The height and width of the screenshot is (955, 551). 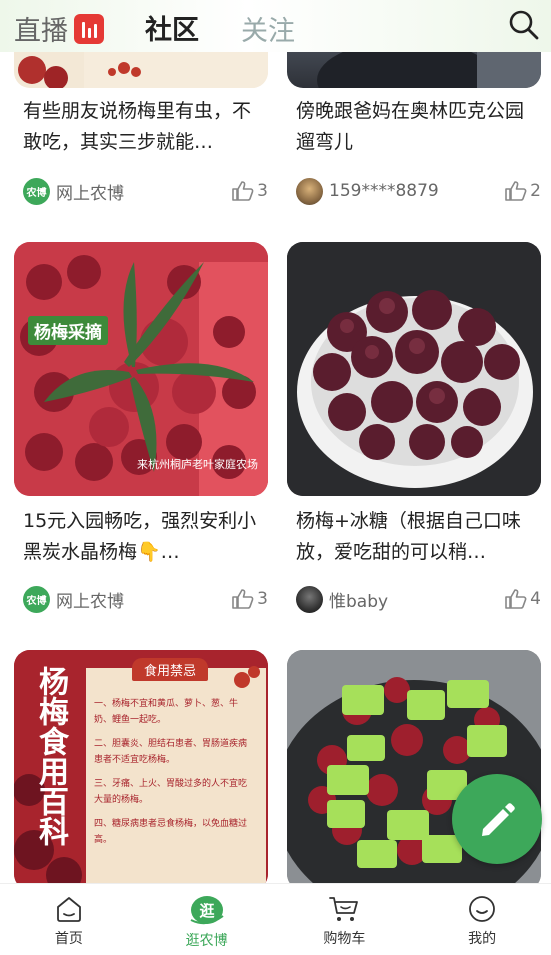 I want to click on nav-me: 我的, so click(x=482, y=919).